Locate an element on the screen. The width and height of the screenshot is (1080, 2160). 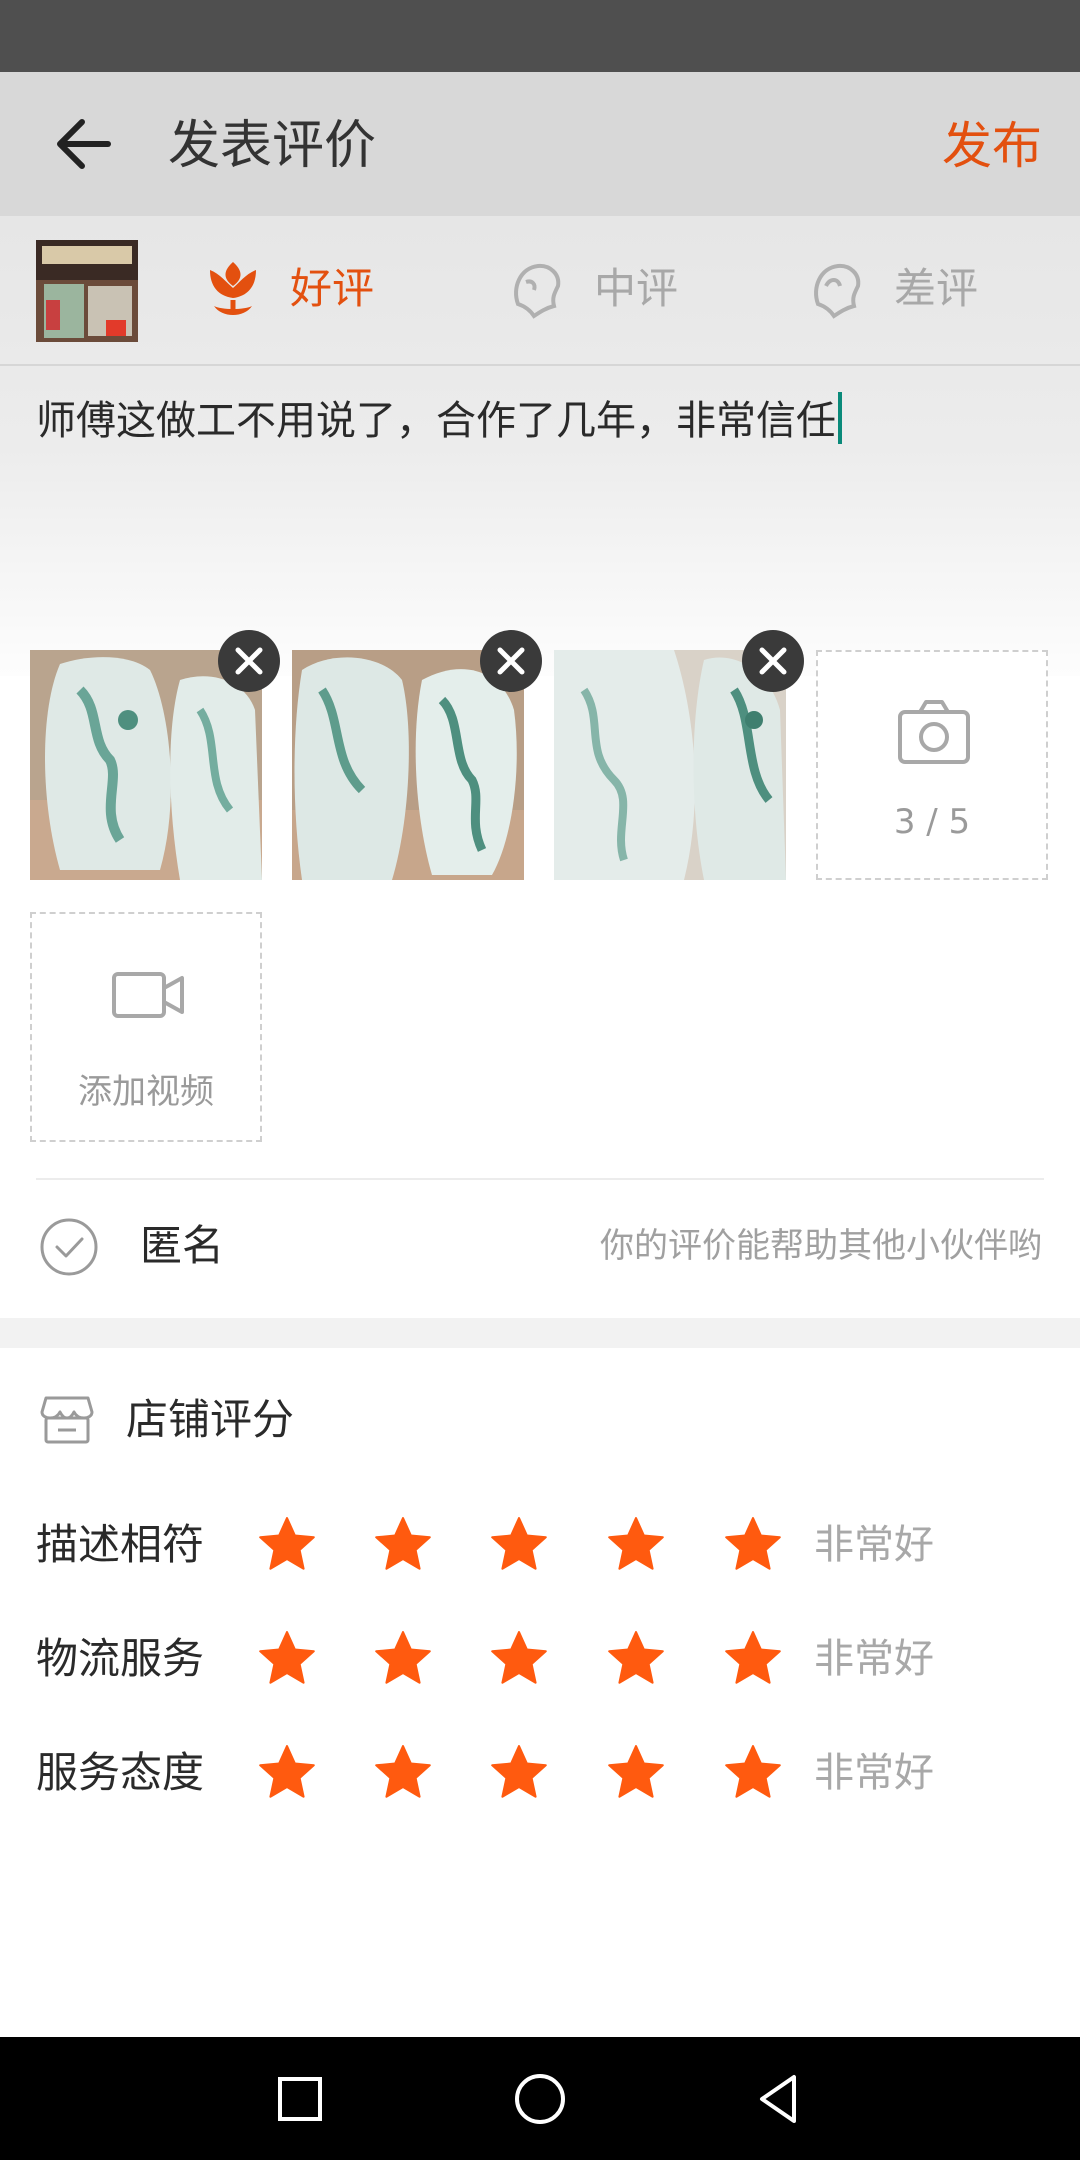
circle-icon is located at coordinates (540, 2099).